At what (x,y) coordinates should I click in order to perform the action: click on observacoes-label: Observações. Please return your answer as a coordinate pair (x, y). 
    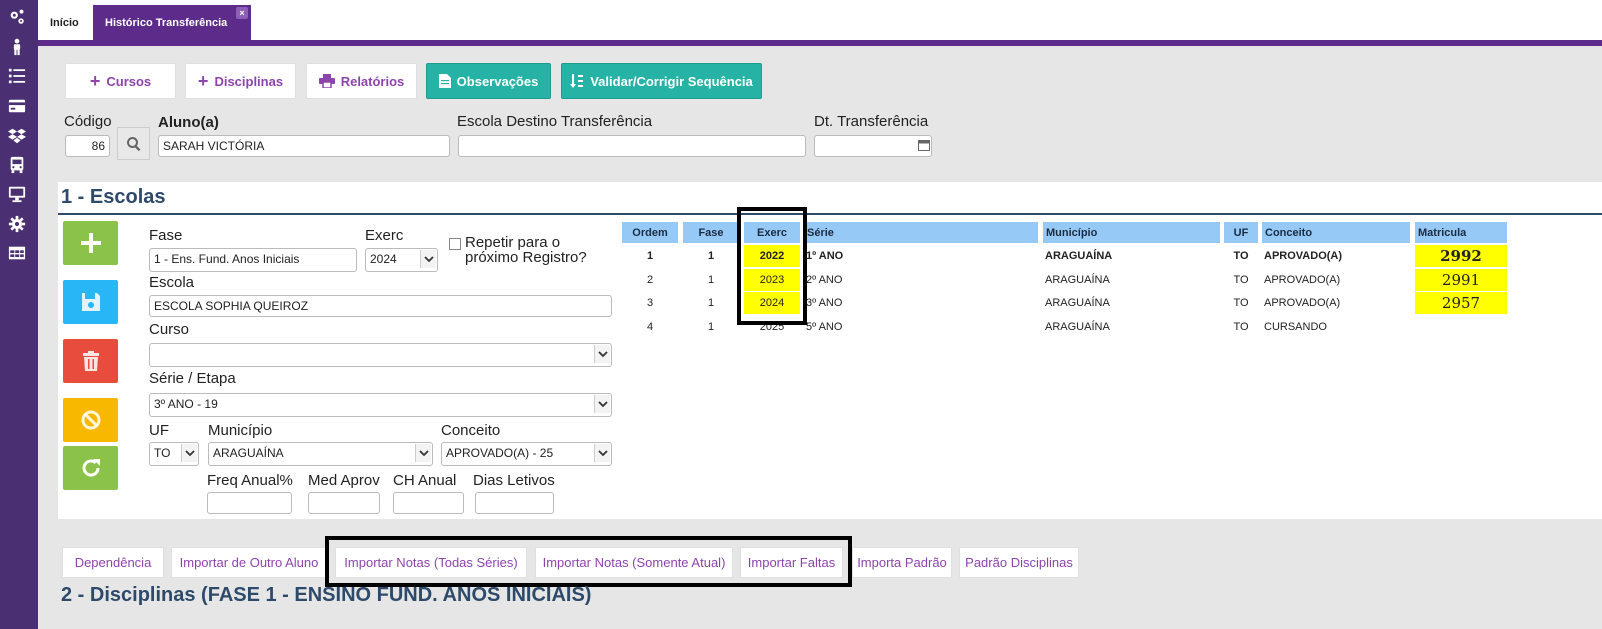
    Looking at the image, I should click on (497, 81).